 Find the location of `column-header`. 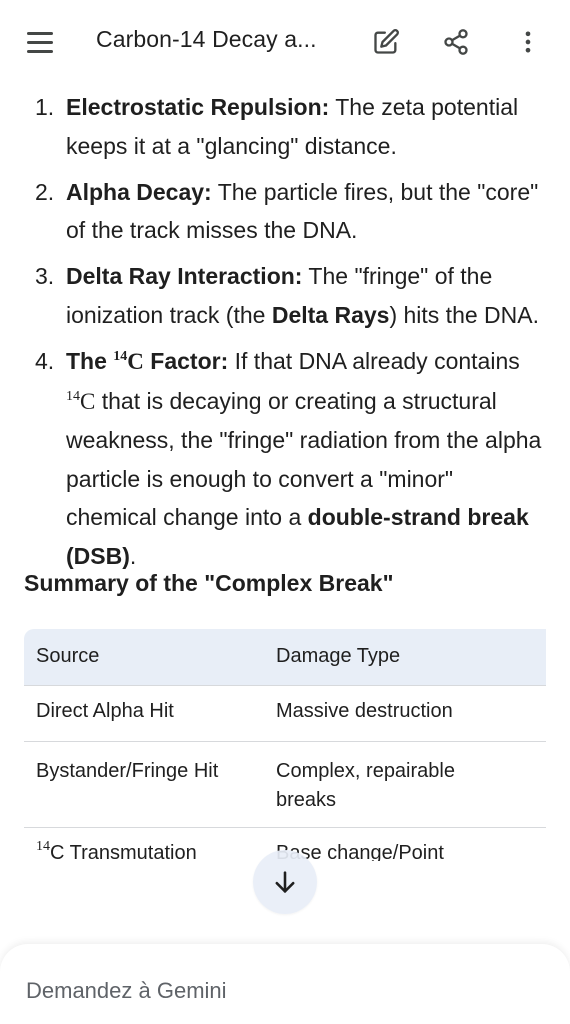

column-header is located at coordinates (530, 657).